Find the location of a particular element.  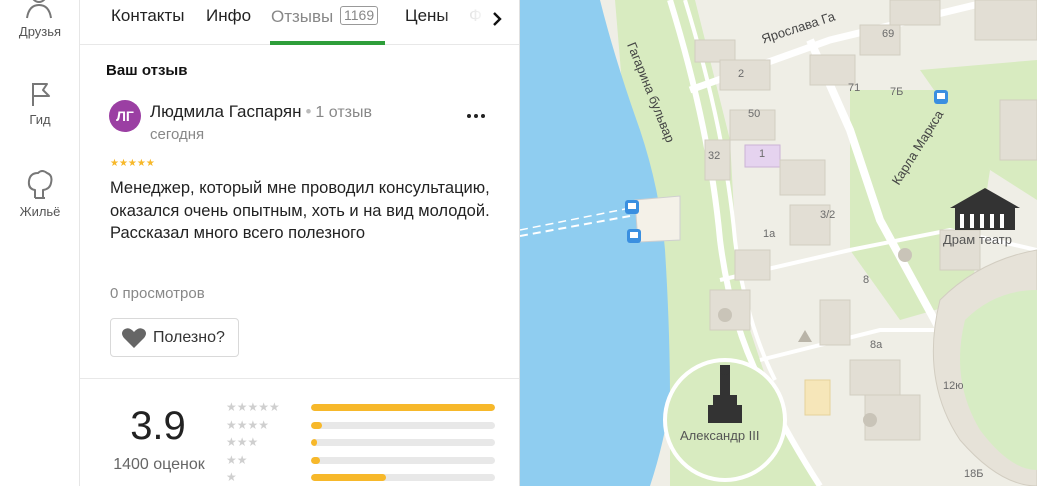

tab-reviews-label: Отзывы is located at coordinates (302, 16).